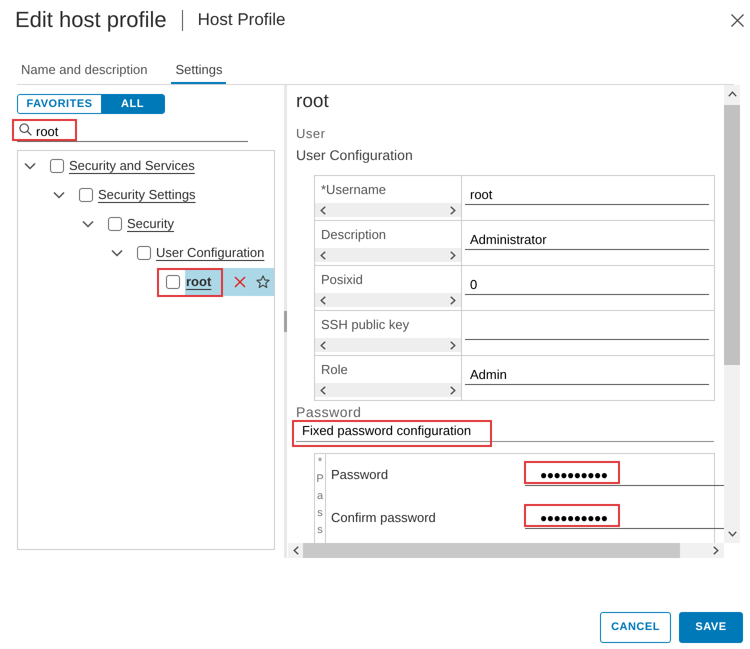 Image resolution: width=750 pixels, height=649 pixels. Describe the element at coordinates (320, 479) in the screenshot. I see `clipped-text-fragment: P` at that location.